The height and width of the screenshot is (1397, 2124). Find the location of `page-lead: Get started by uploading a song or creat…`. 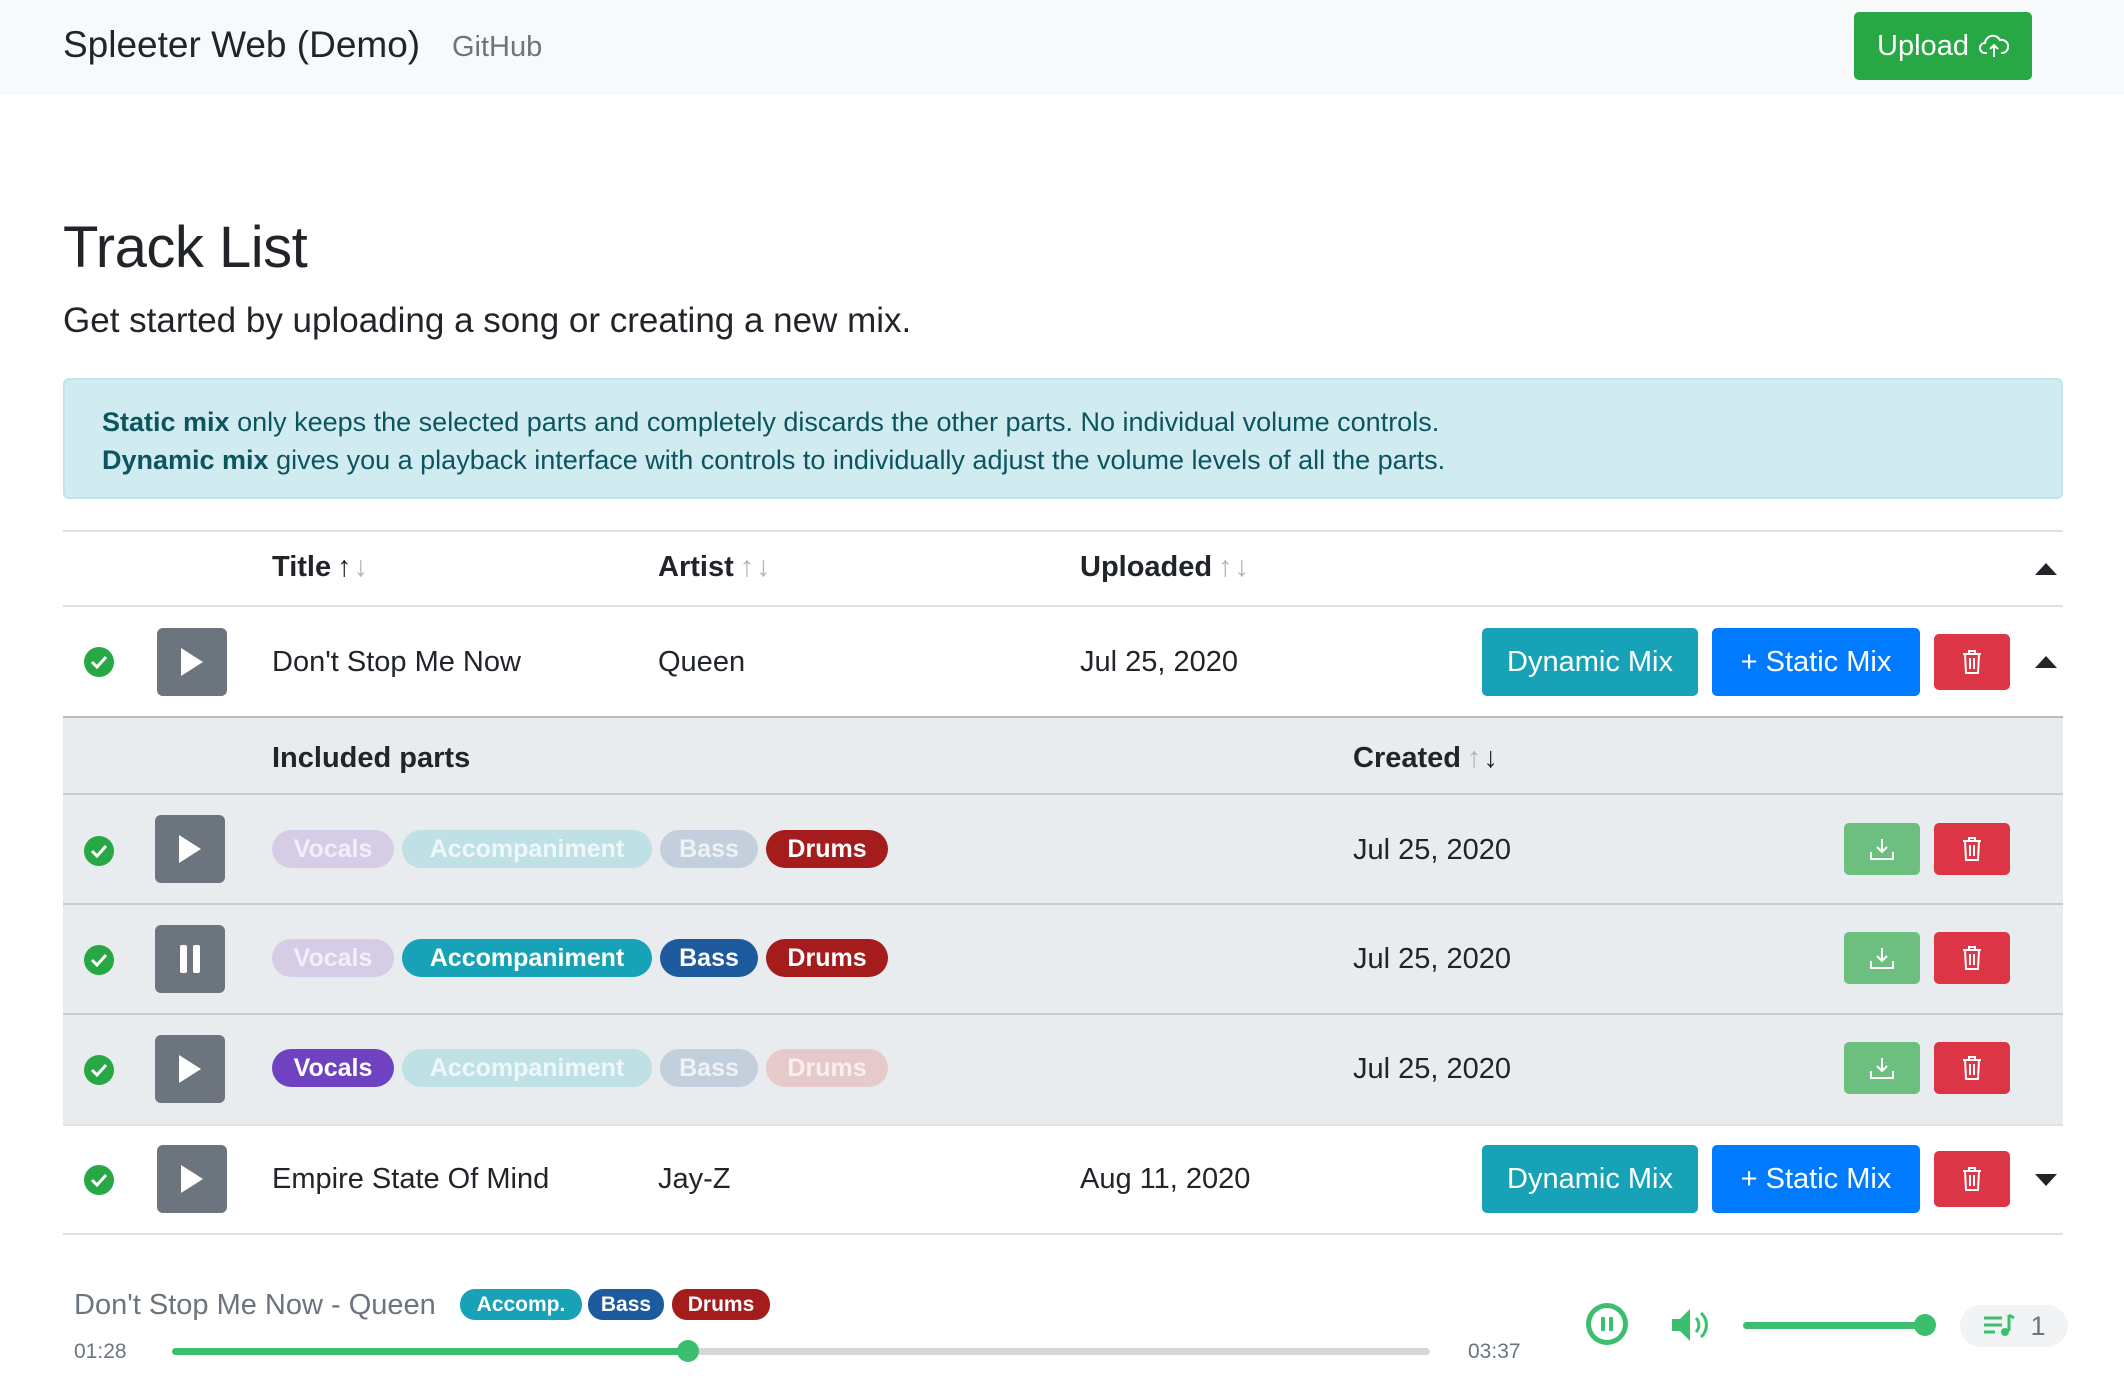

page-lead: Get started by uploading a song or creat… is located at coordinates (487, 320).